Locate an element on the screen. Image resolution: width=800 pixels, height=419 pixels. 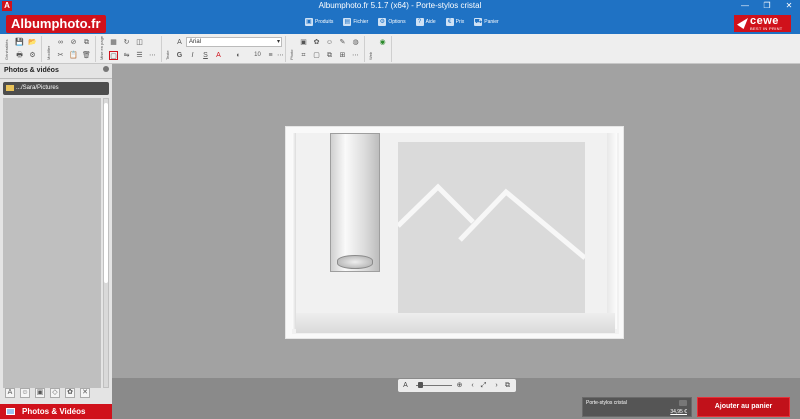
toolbar-group-general is located at coordinates (21, 49).